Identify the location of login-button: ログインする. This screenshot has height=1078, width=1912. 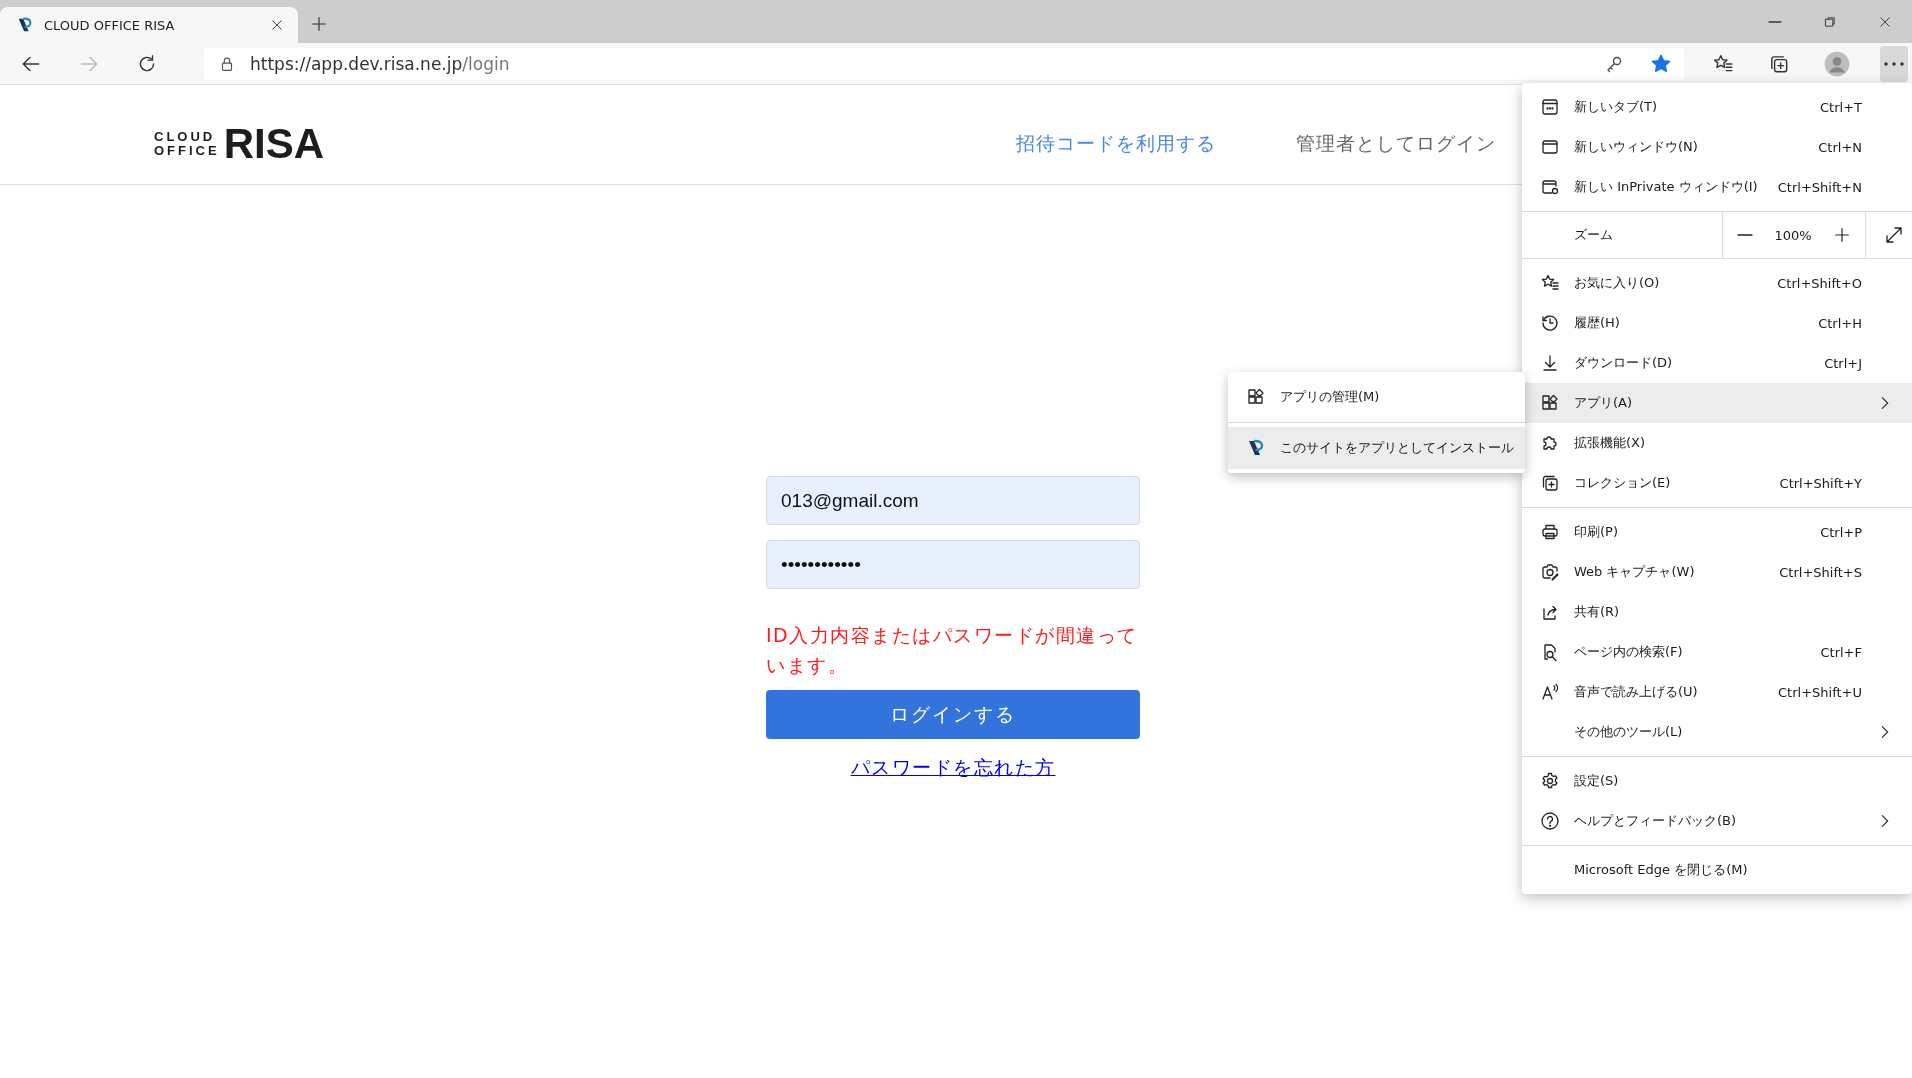
(953, 714).